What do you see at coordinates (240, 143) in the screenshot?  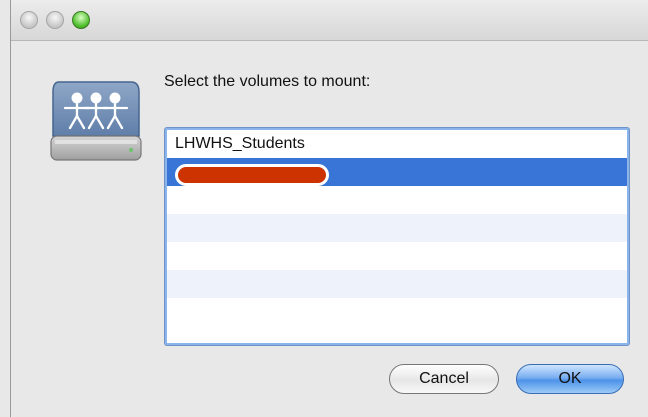 I see `volume-item-label: LHWHS_Students` at bounding box center [240, 143].